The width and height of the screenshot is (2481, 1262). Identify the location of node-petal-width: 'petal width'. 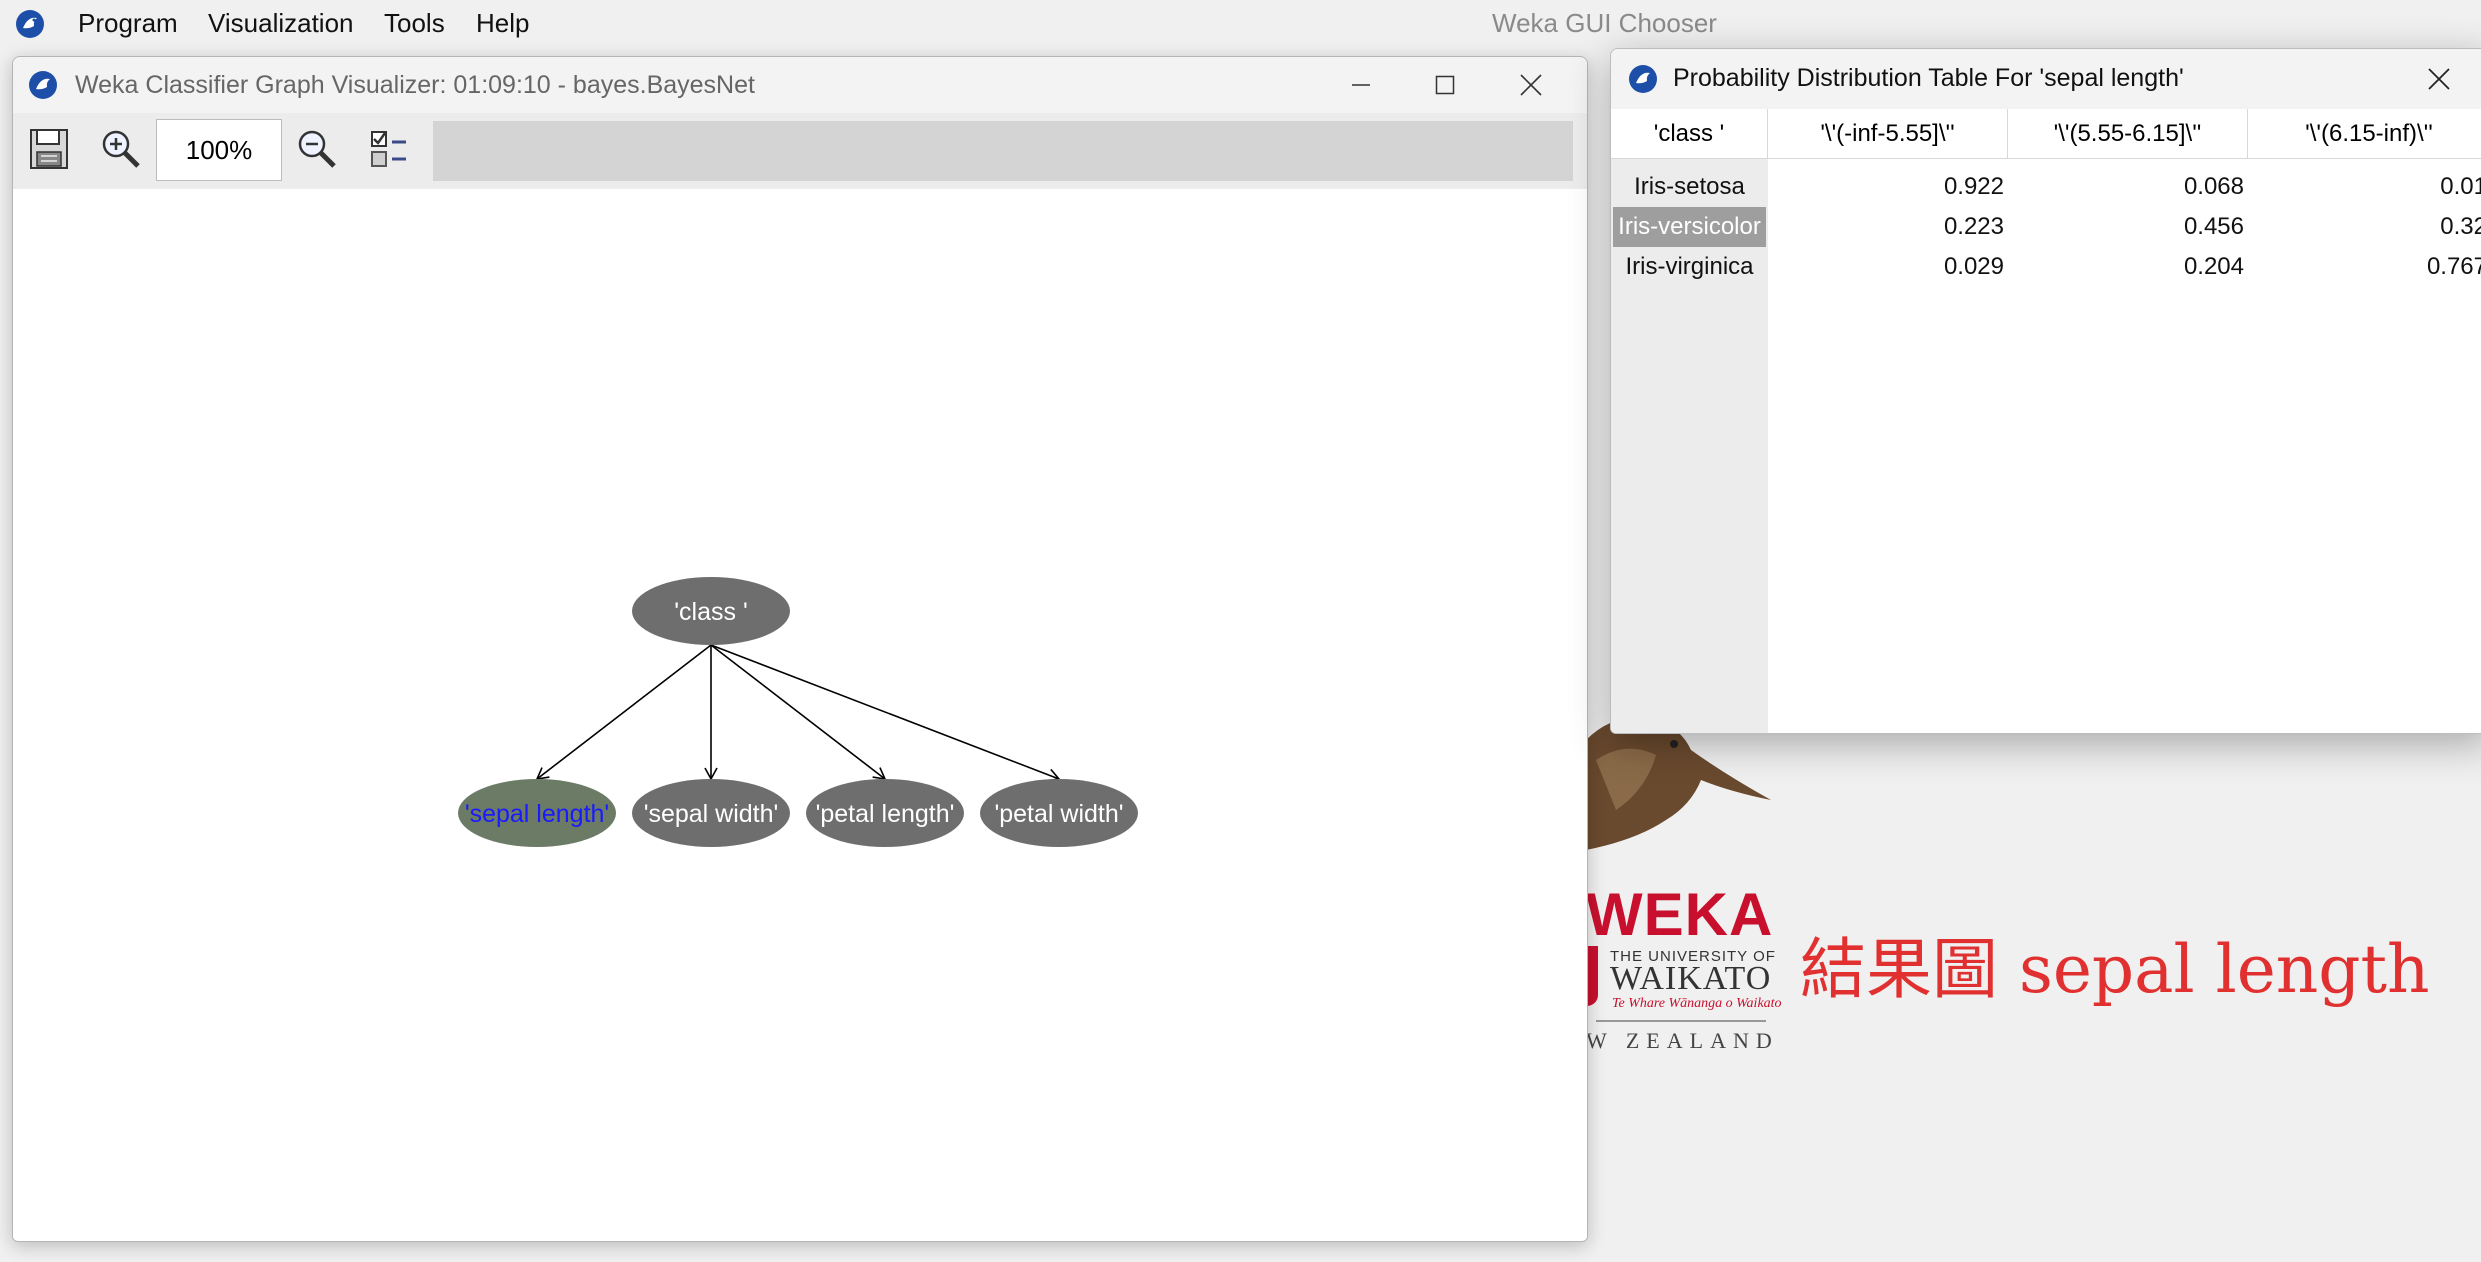
(1059, 813).